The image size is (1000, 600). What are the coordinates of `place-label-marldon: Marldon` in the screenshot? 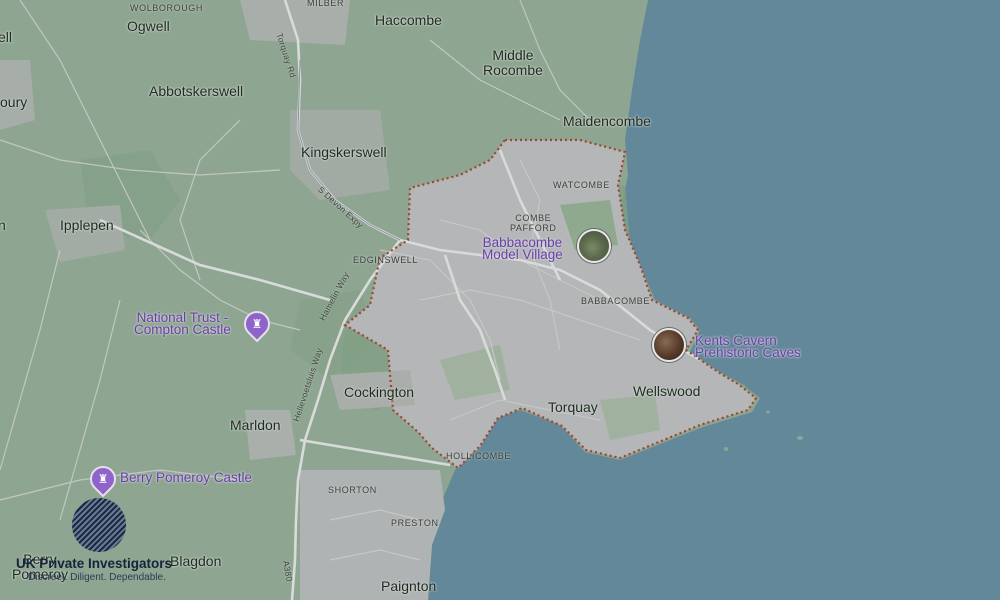 It's located at (255, 425).